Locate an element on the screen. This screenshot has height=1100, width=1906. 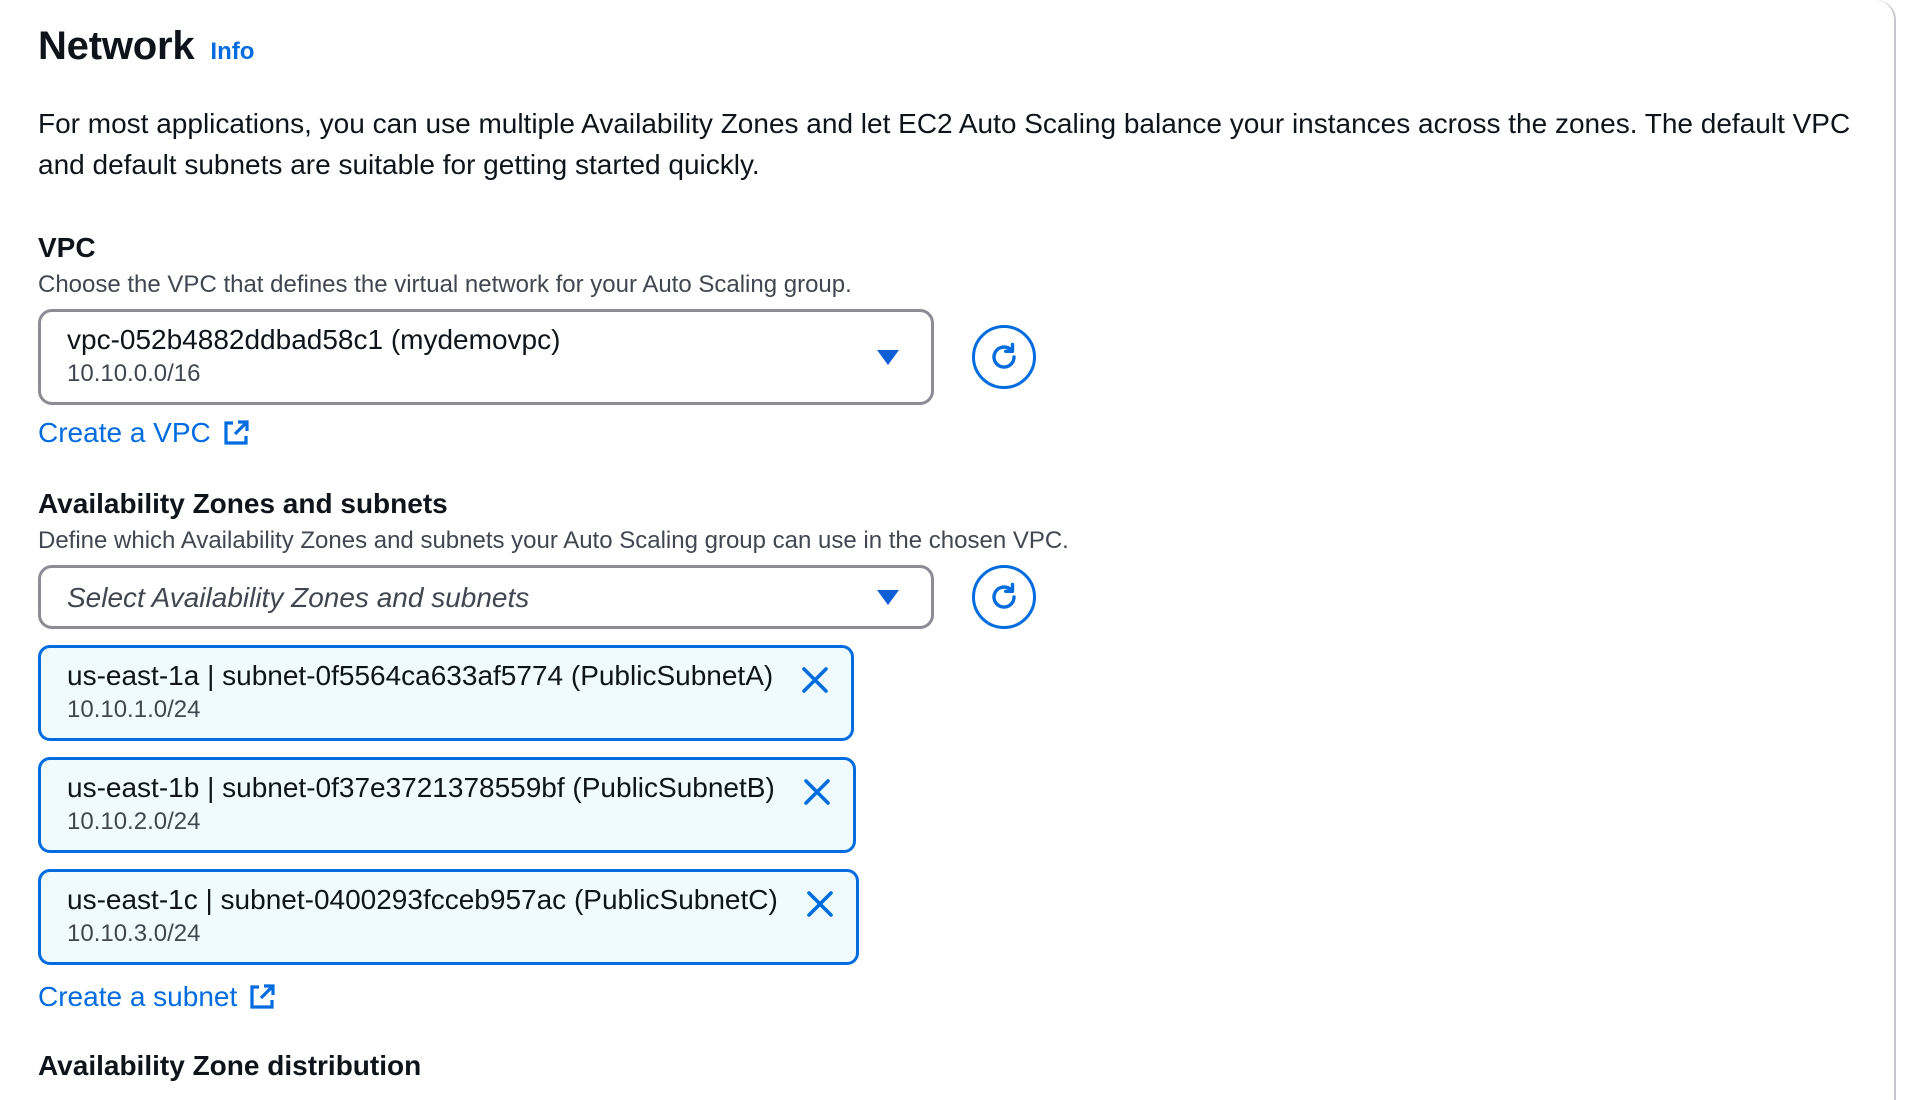
section-title: Network is located at coordinates (116, 46).